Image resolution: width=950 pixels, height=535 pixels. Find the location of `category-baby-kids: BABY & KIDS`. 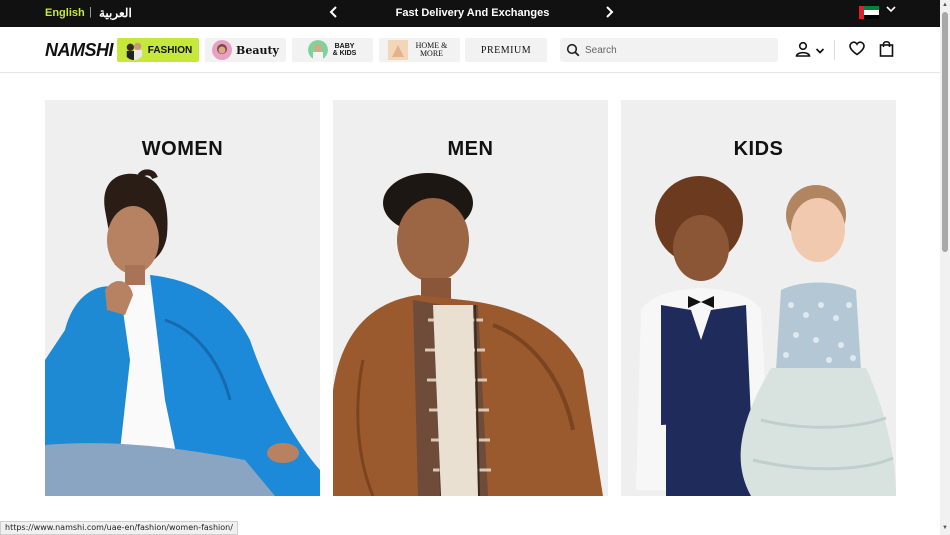

category-baby-kids: BABY & KIDS is located at coordinates (332, 50).